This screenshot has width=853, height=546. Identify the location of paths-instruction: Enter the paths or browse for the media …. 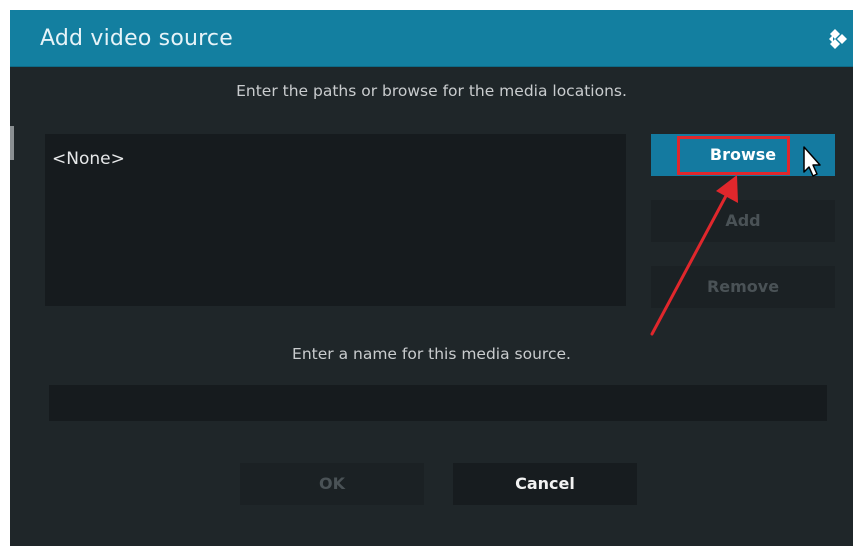
(431, 91).